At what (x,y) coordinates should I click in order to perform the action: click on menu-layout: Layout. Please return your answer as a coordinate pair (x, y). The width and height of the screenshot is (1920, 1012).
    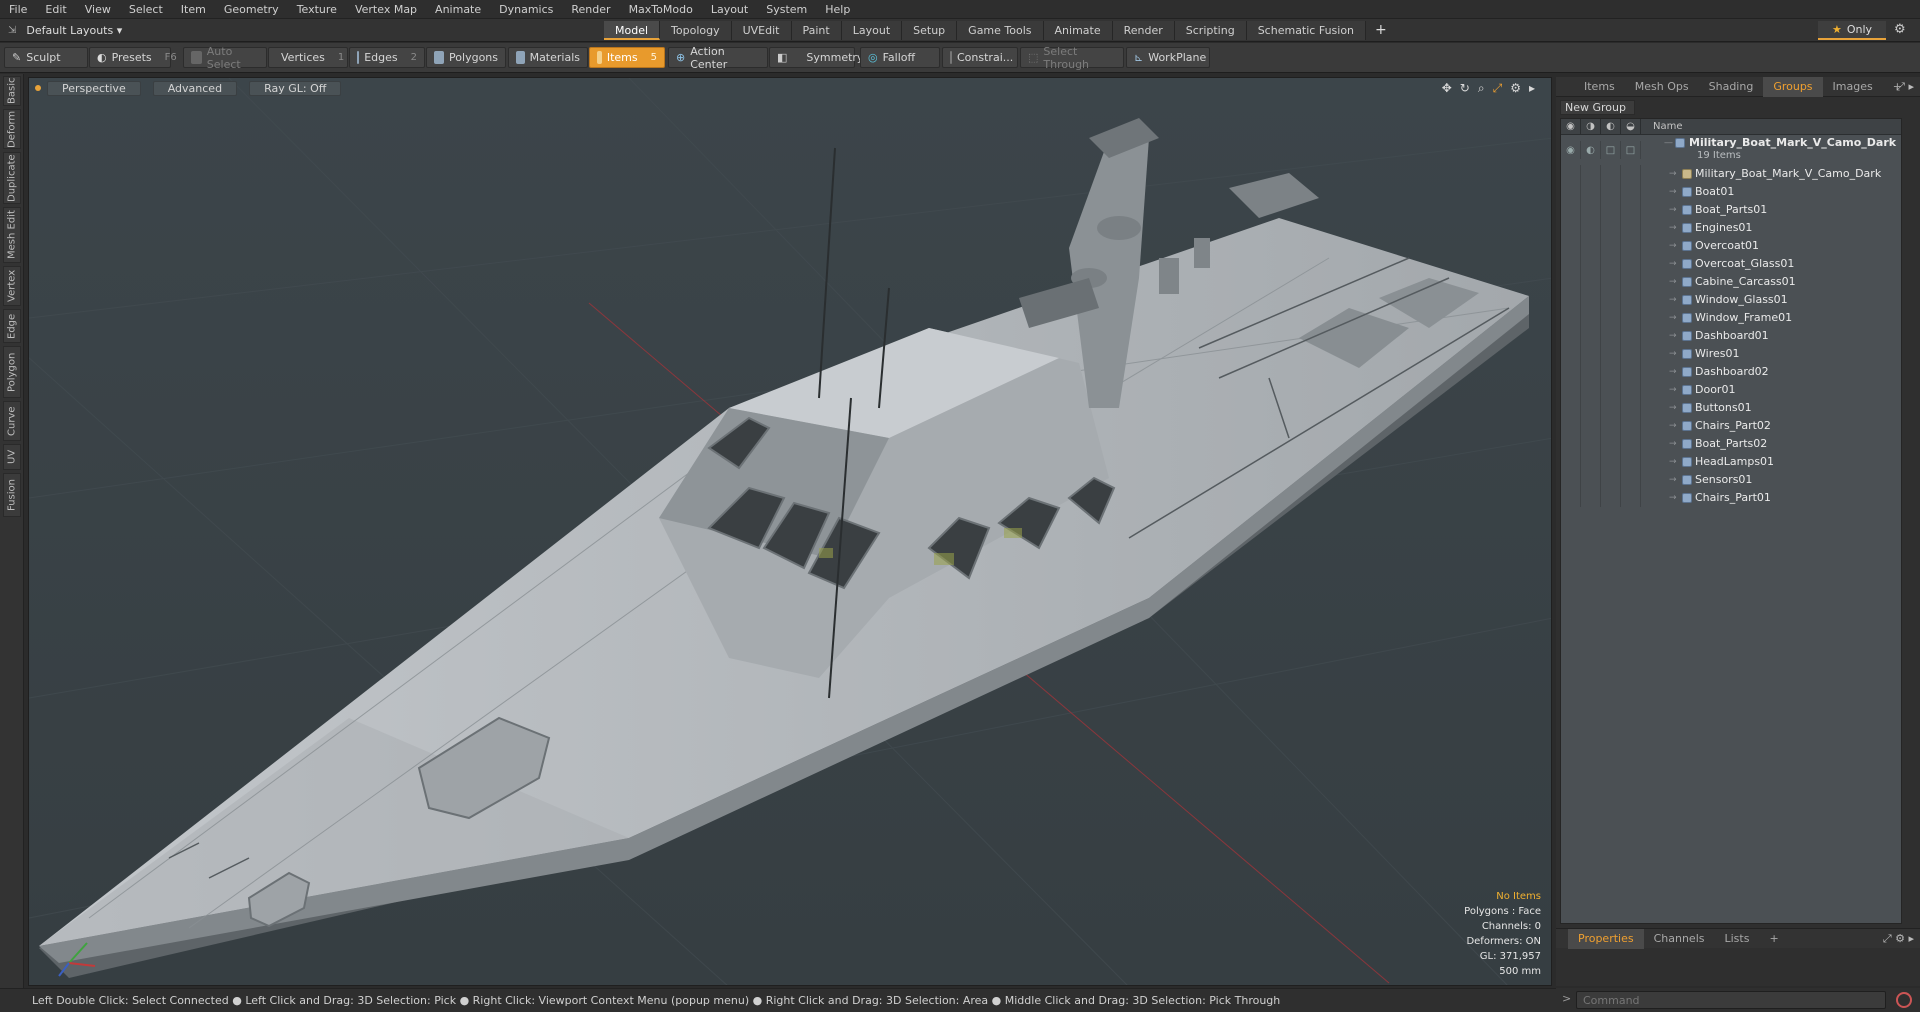
    Looking at the image, I should click on (729, 9).